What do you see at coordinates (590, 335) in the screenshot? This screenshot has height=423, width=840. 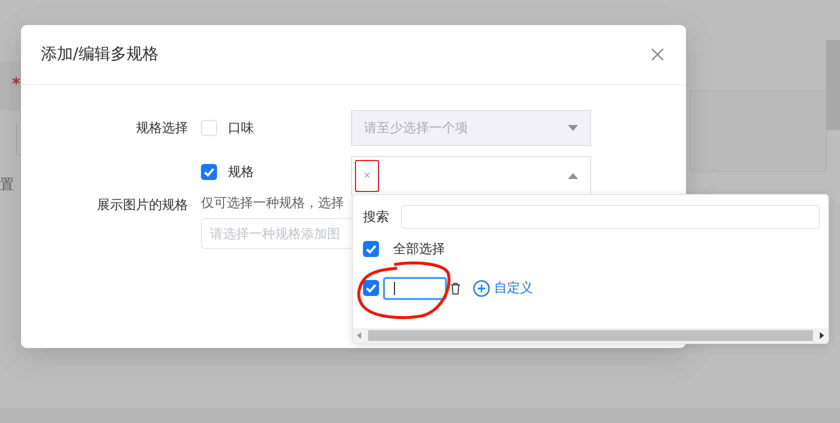 I see `horizontal-scrollbar` at bounding box center [590, 335].